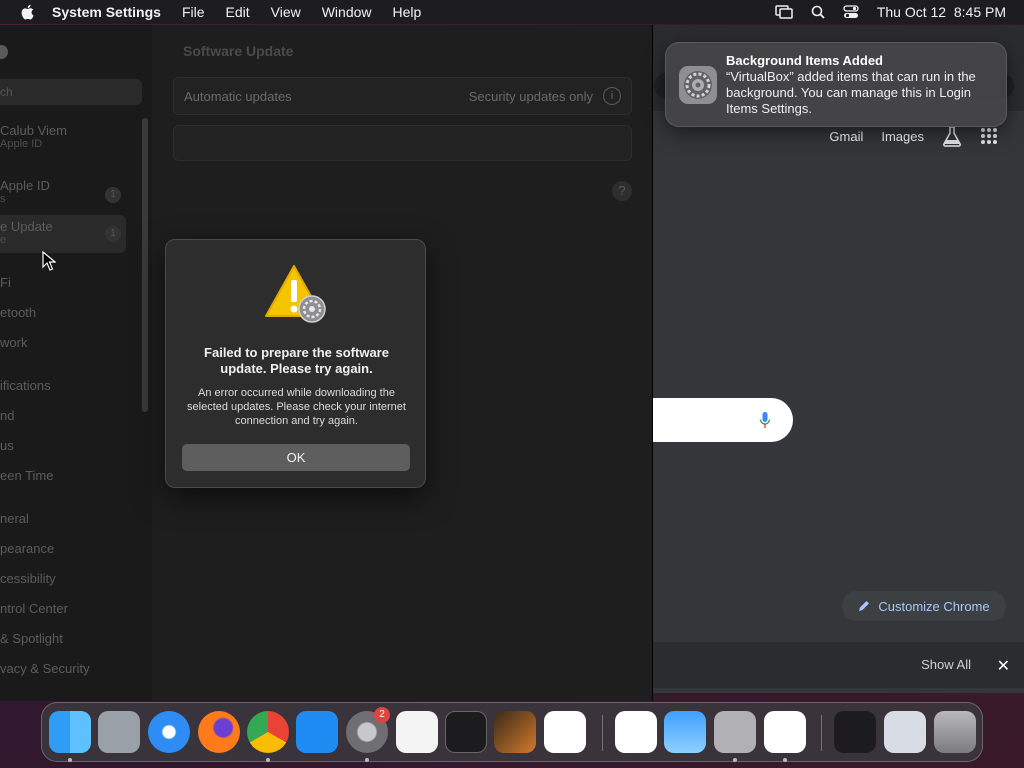 The image size is (1024, 768). I want to click on gmail-link: Gmail, so click(846, 136).